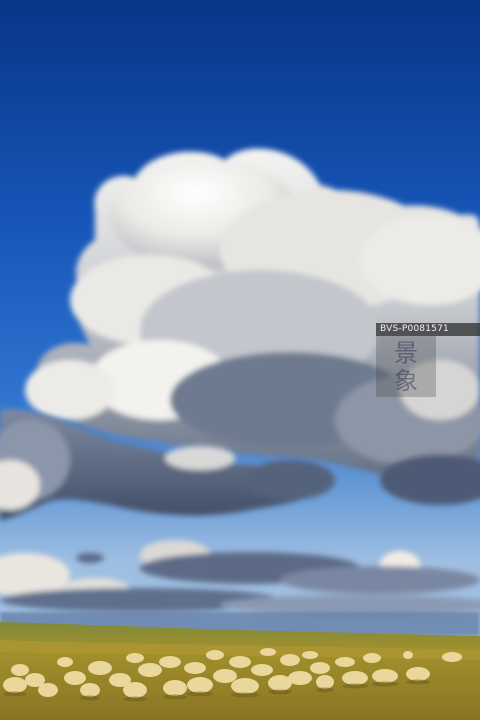 This screenshot has height=720, width=480. I want to click on watermark-logo: 景象, so click(406, 366).